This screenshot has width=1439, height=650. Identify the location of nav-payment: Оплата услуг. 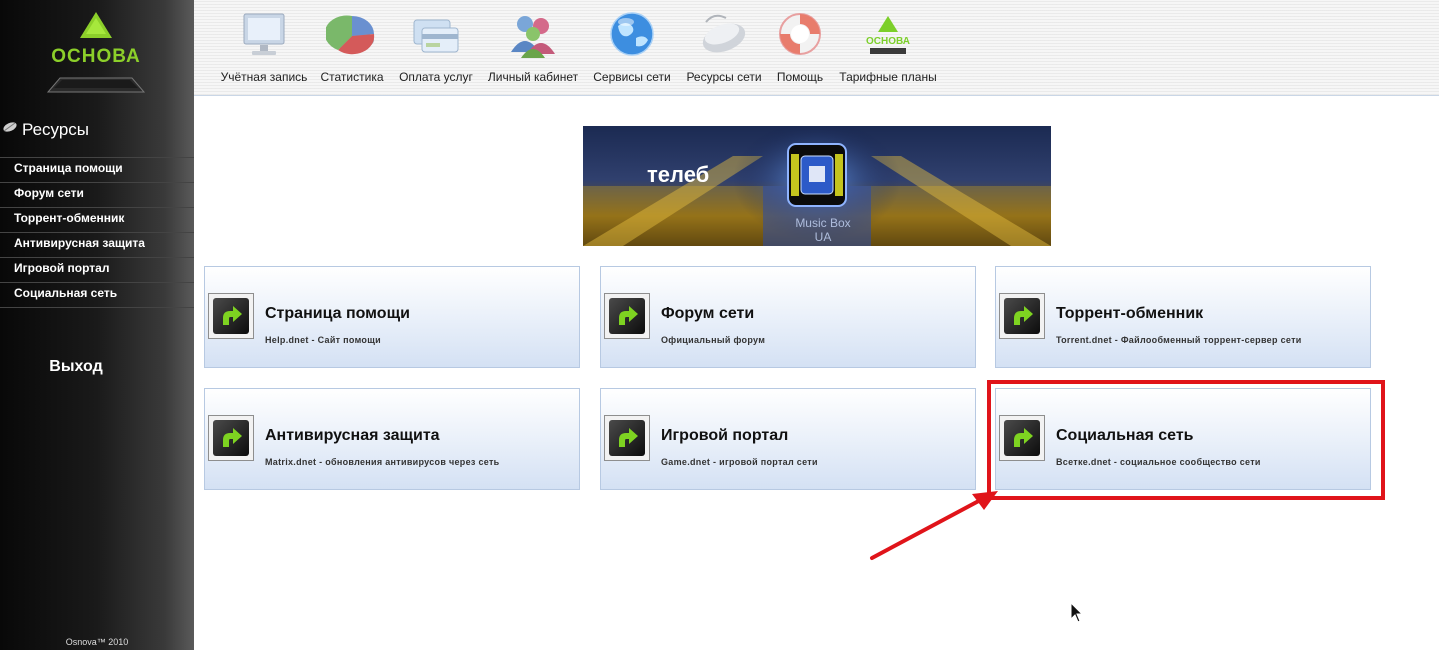
(436, 49).